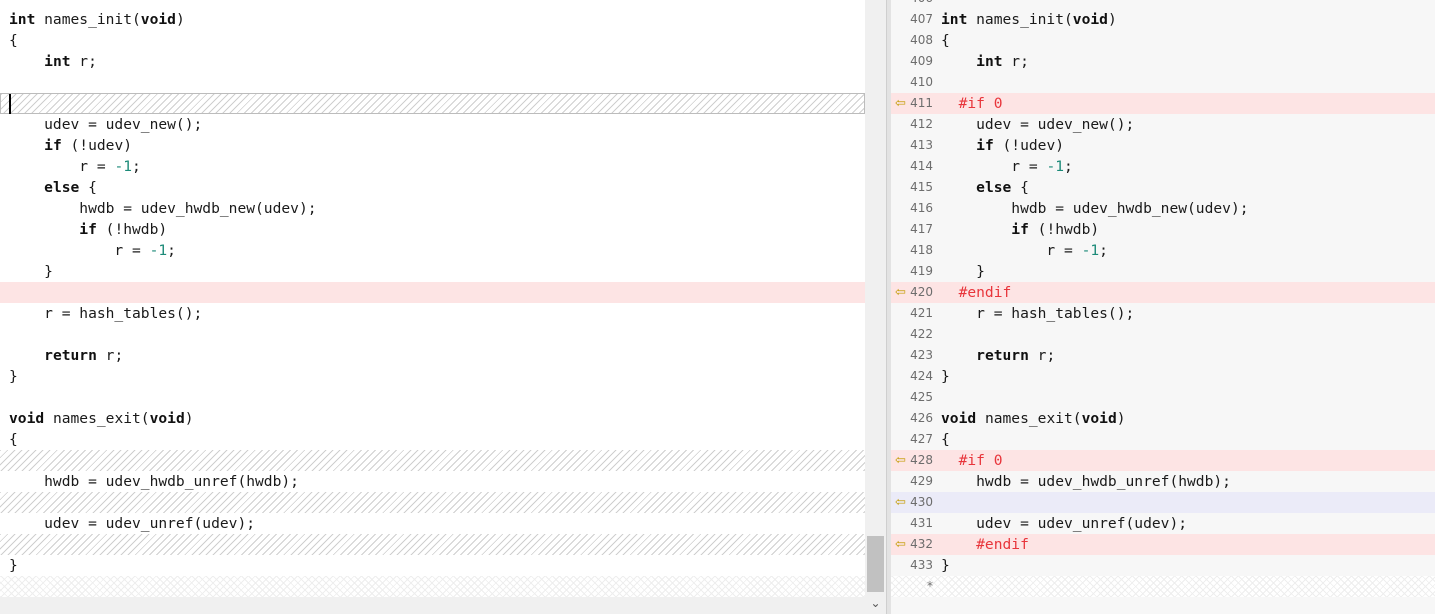 This screenshot has height=614, width=1435. What do you see at coordinates (921, 145) in the screenshot?
I see `line-number: 413` at bounding box center [921, 145].